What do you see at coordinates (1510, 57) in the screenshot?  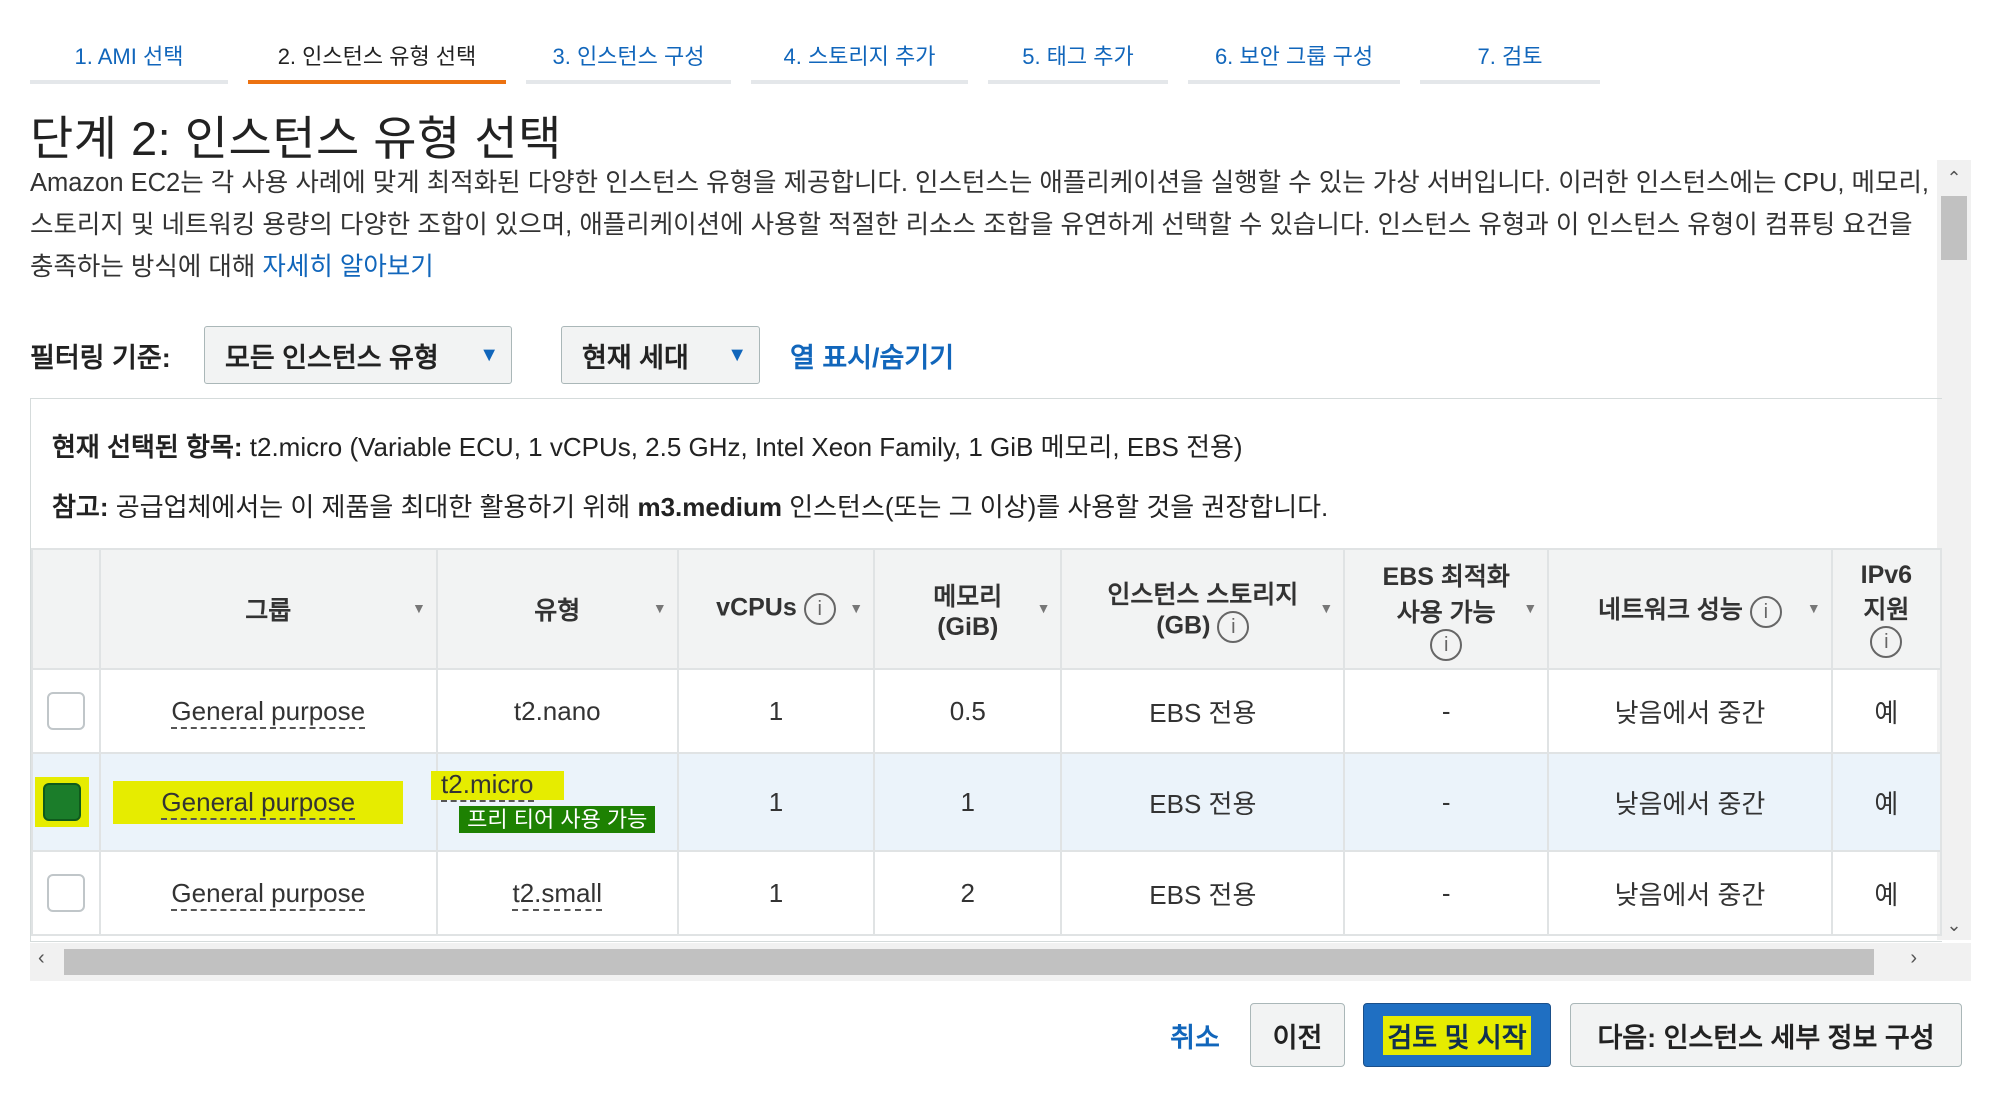 I see `tab-review: 7. 검토` at bounding box center [1510, 57].